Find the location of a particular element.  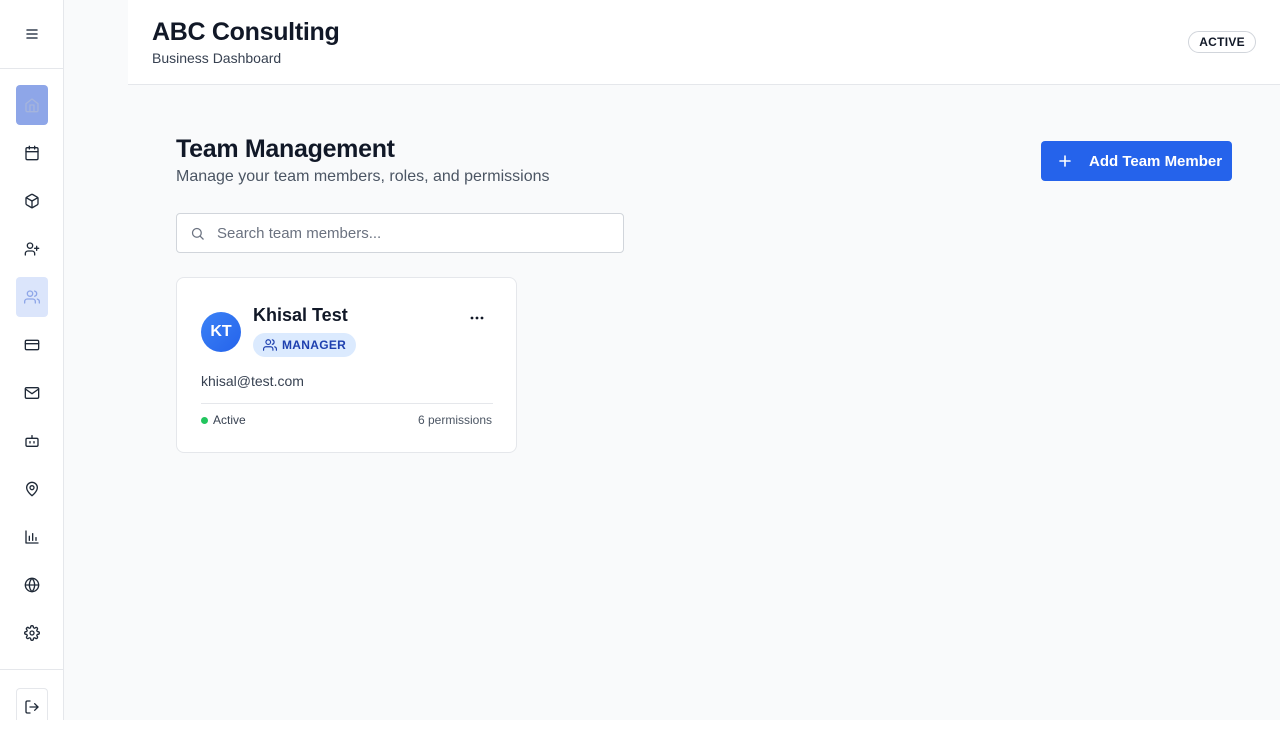

sidebar-item-add-user is located at coordinates (32, 249).